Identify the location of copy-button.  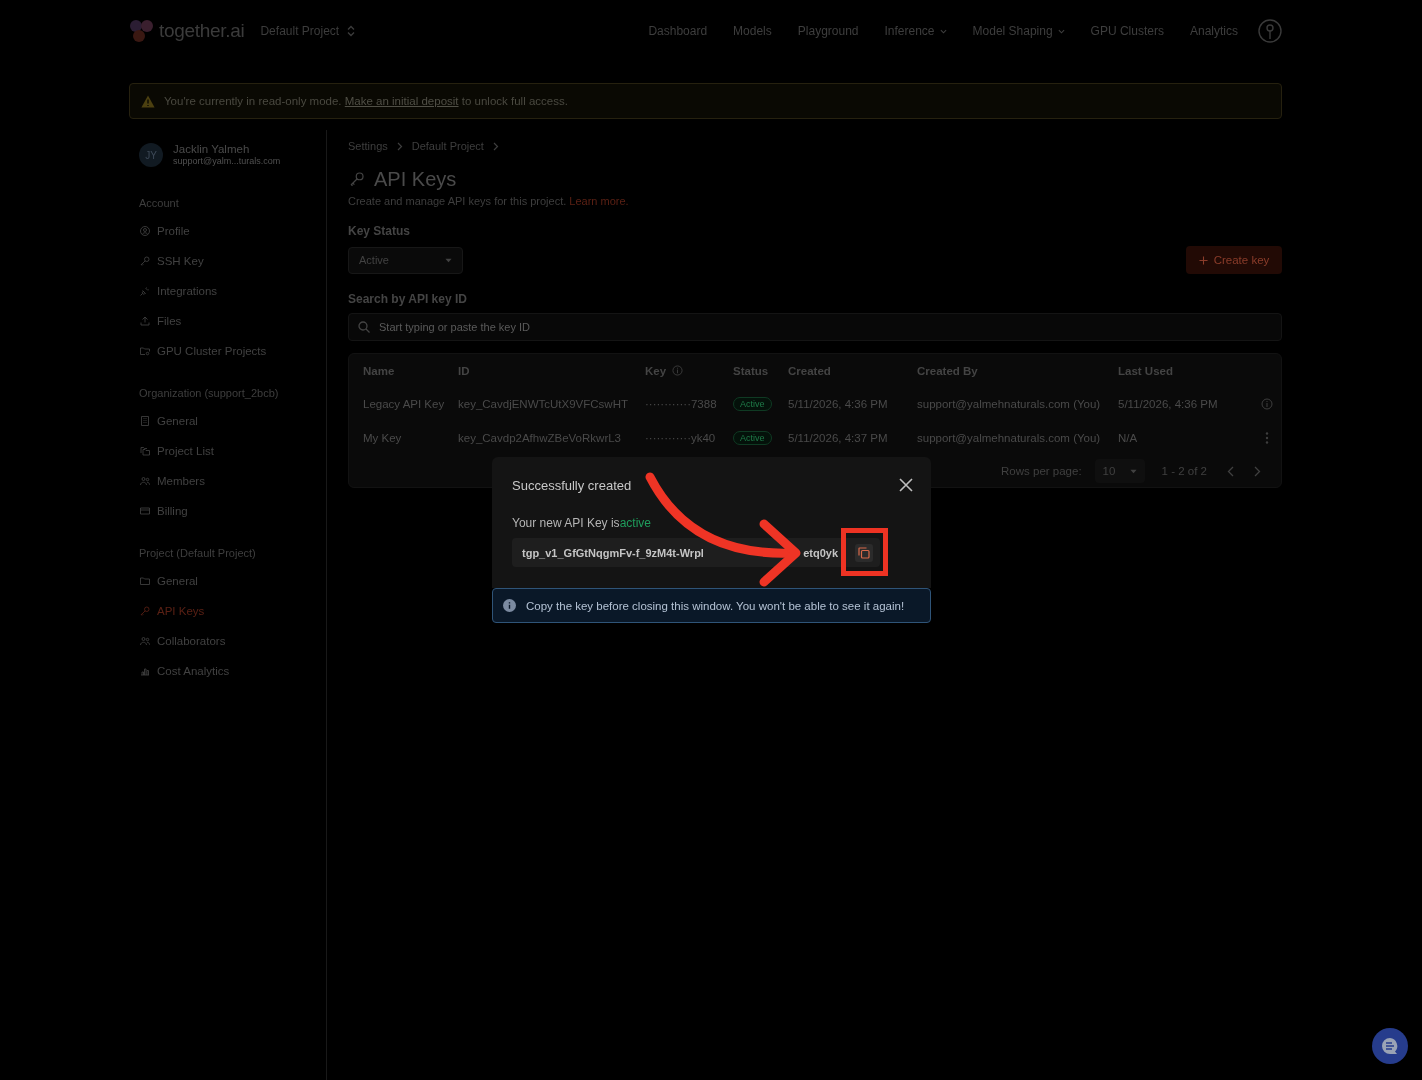
(864, 552).